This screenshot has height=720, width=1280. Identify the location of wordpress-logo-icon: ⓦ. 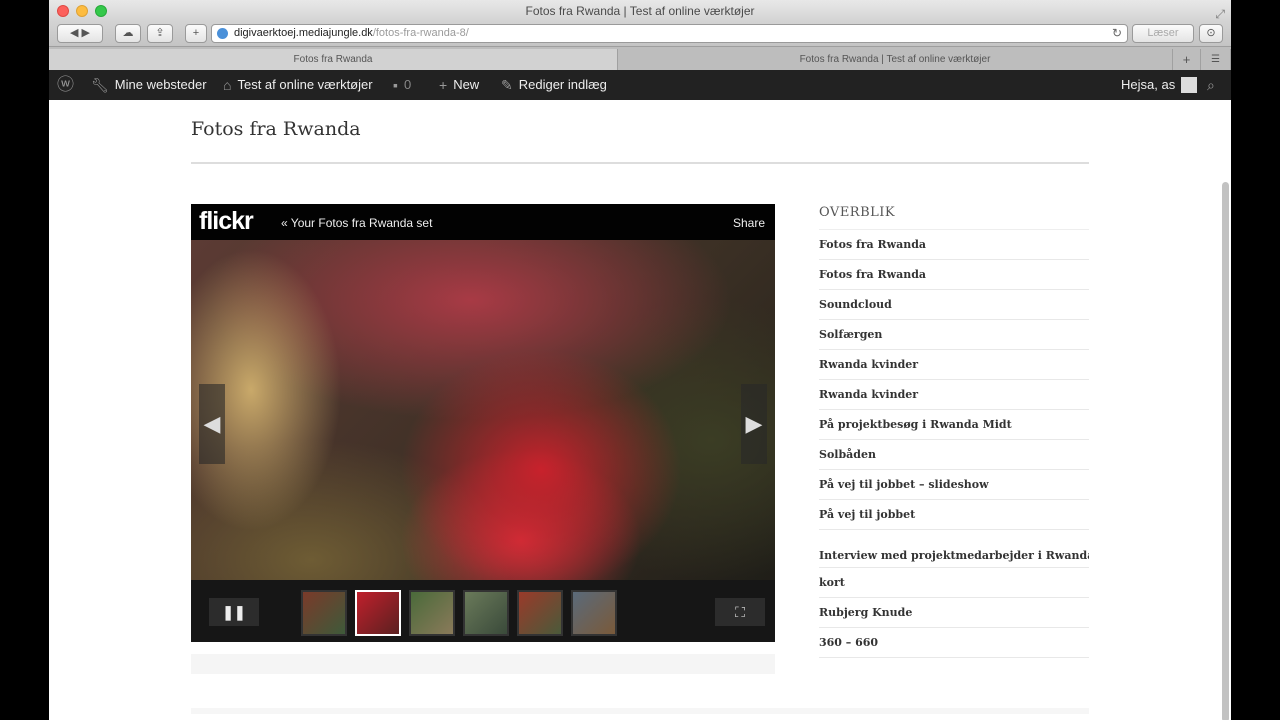
(65, 85).